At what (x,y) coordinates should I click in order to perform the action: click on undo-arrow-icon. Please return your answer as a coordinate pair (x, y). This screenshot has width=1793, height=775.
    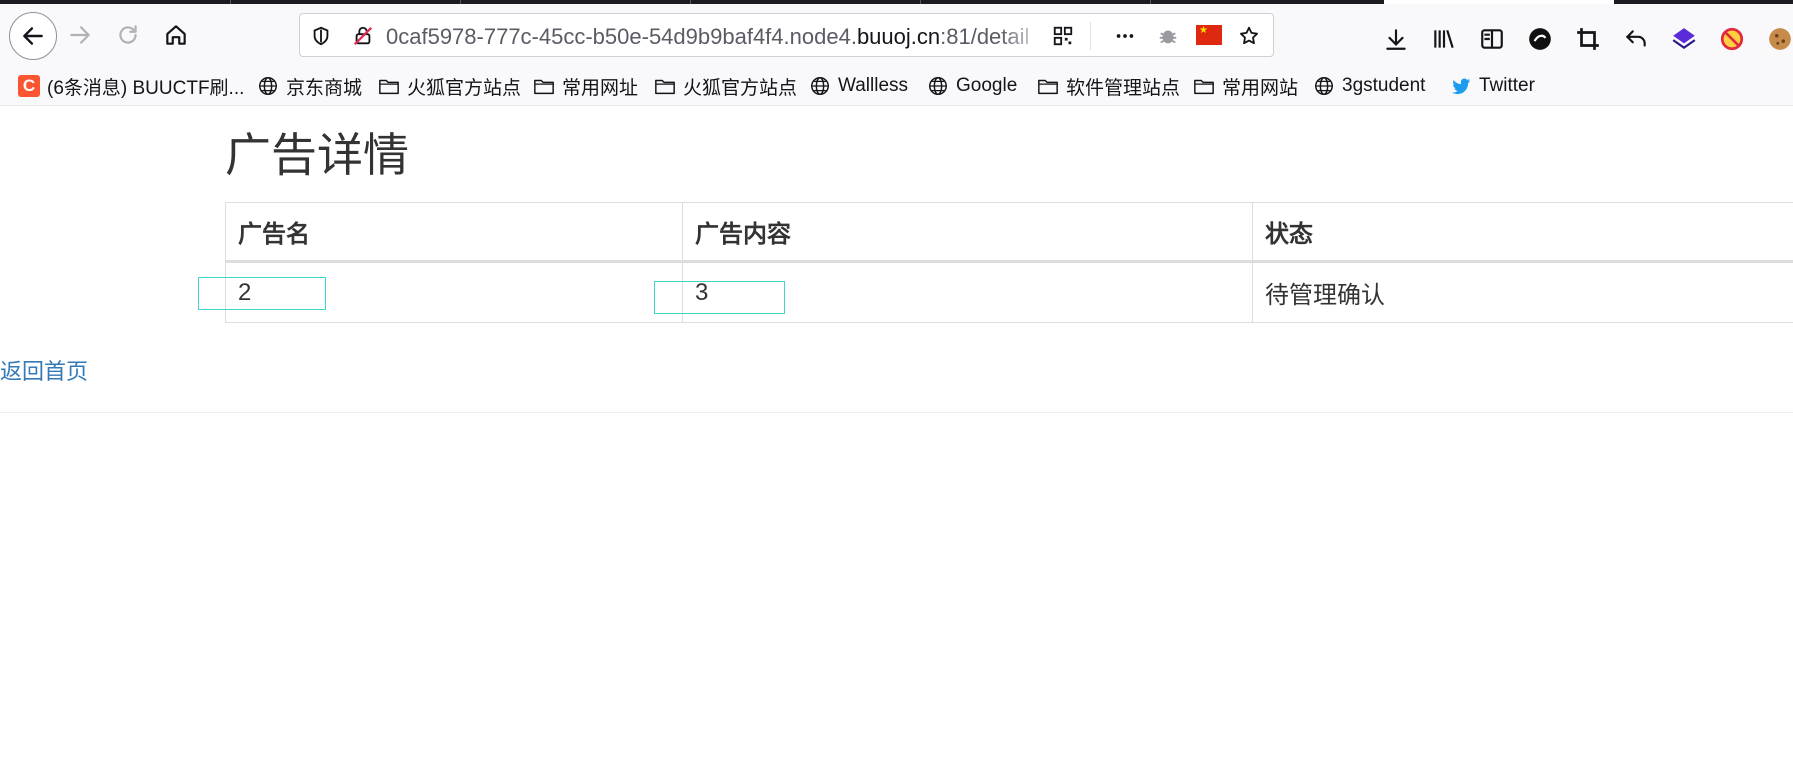
    Looking at the image, I should click on (1636, 39).